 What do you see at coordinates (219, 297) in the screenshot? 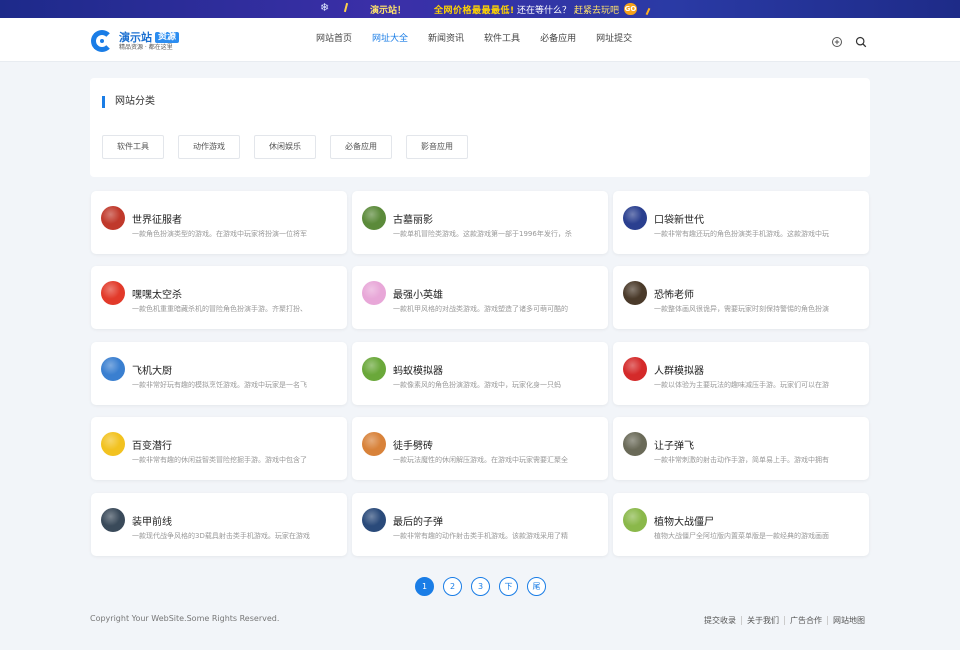
I see `site-card: 嘿嘿太空杀一款色机重重暗藏杀机的冒险角色扮演手游。齐聚打扮、` at bounding box center [219, 297].